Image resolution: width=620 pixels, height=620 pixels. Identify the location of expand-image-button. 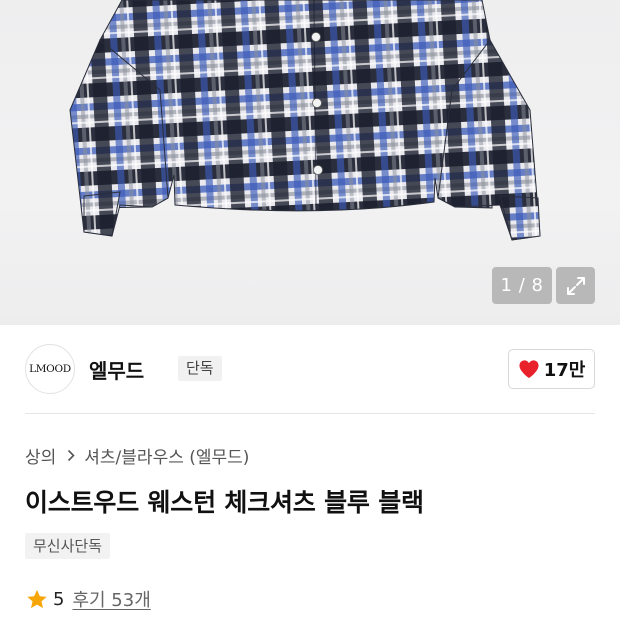
(575, 285).